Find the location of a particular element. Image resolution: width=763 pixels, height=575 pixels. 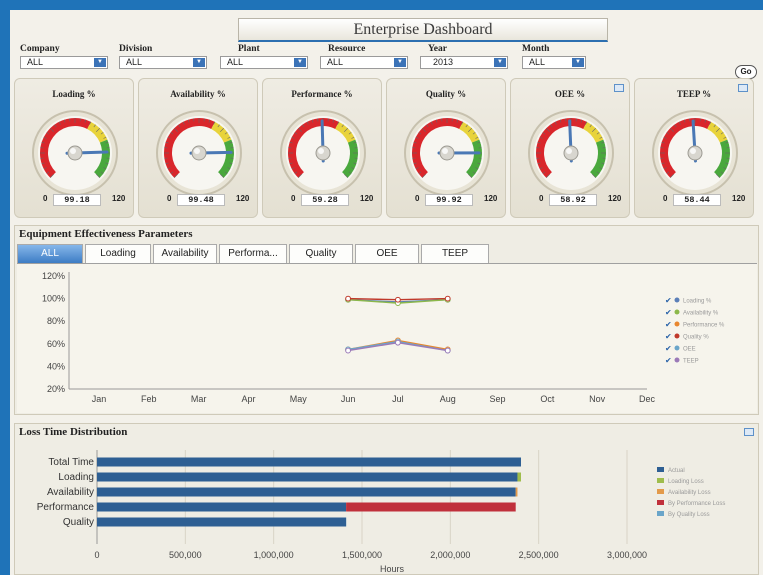

go-button: Go is located at coordinates (746, 72).